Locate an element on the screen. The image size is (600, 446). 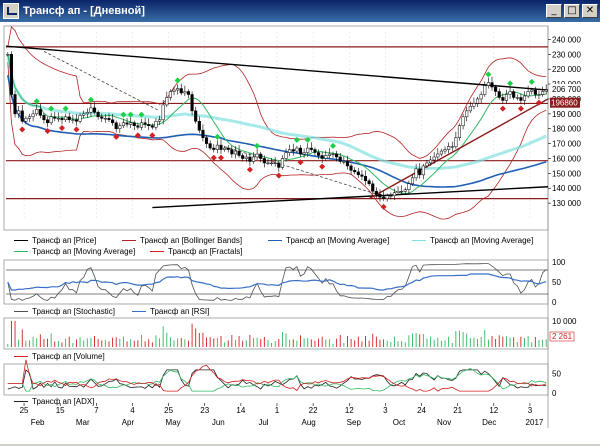
x-tick-month-label: Feb is located at coordinates (38, 422).